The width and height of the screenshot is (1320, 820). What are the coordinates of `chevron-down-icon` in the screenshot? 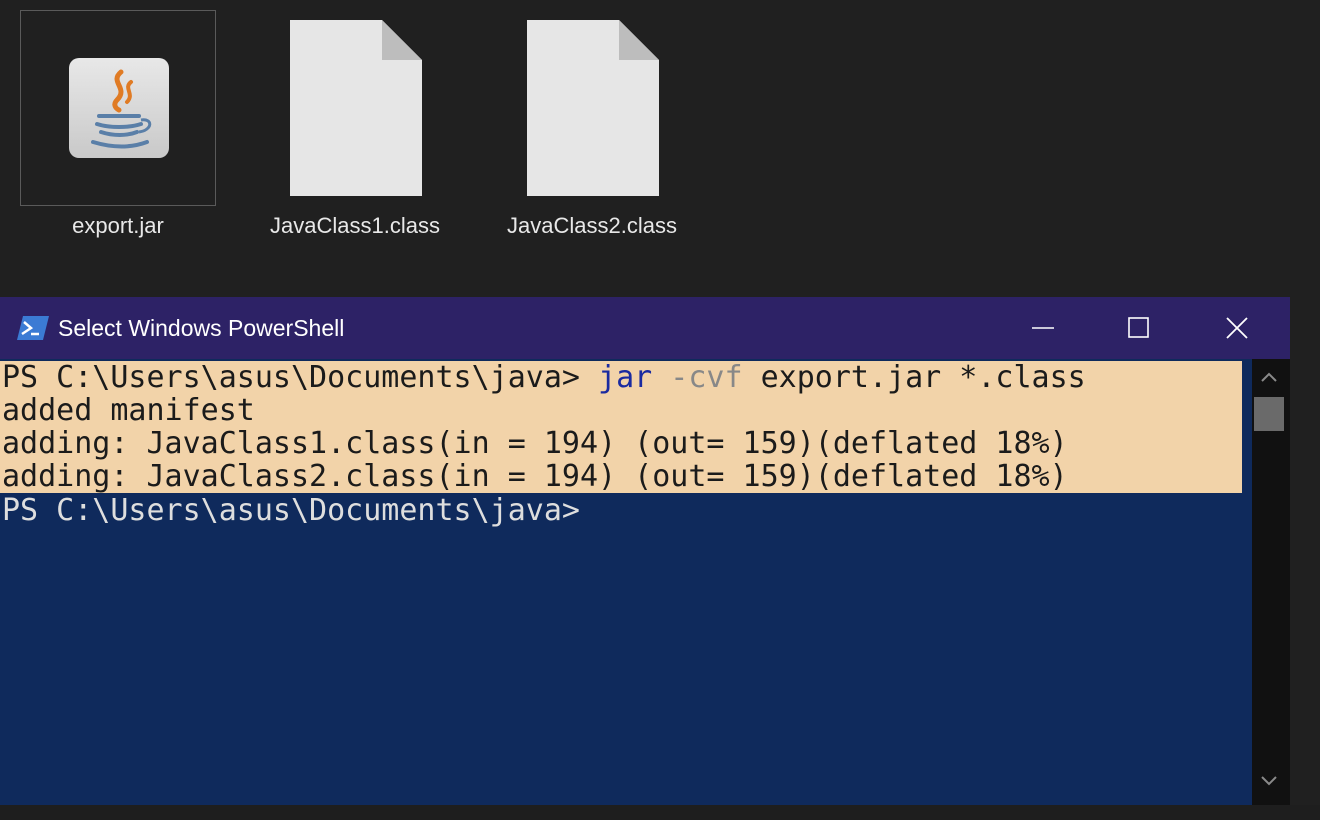 It's located at (1269, 781).